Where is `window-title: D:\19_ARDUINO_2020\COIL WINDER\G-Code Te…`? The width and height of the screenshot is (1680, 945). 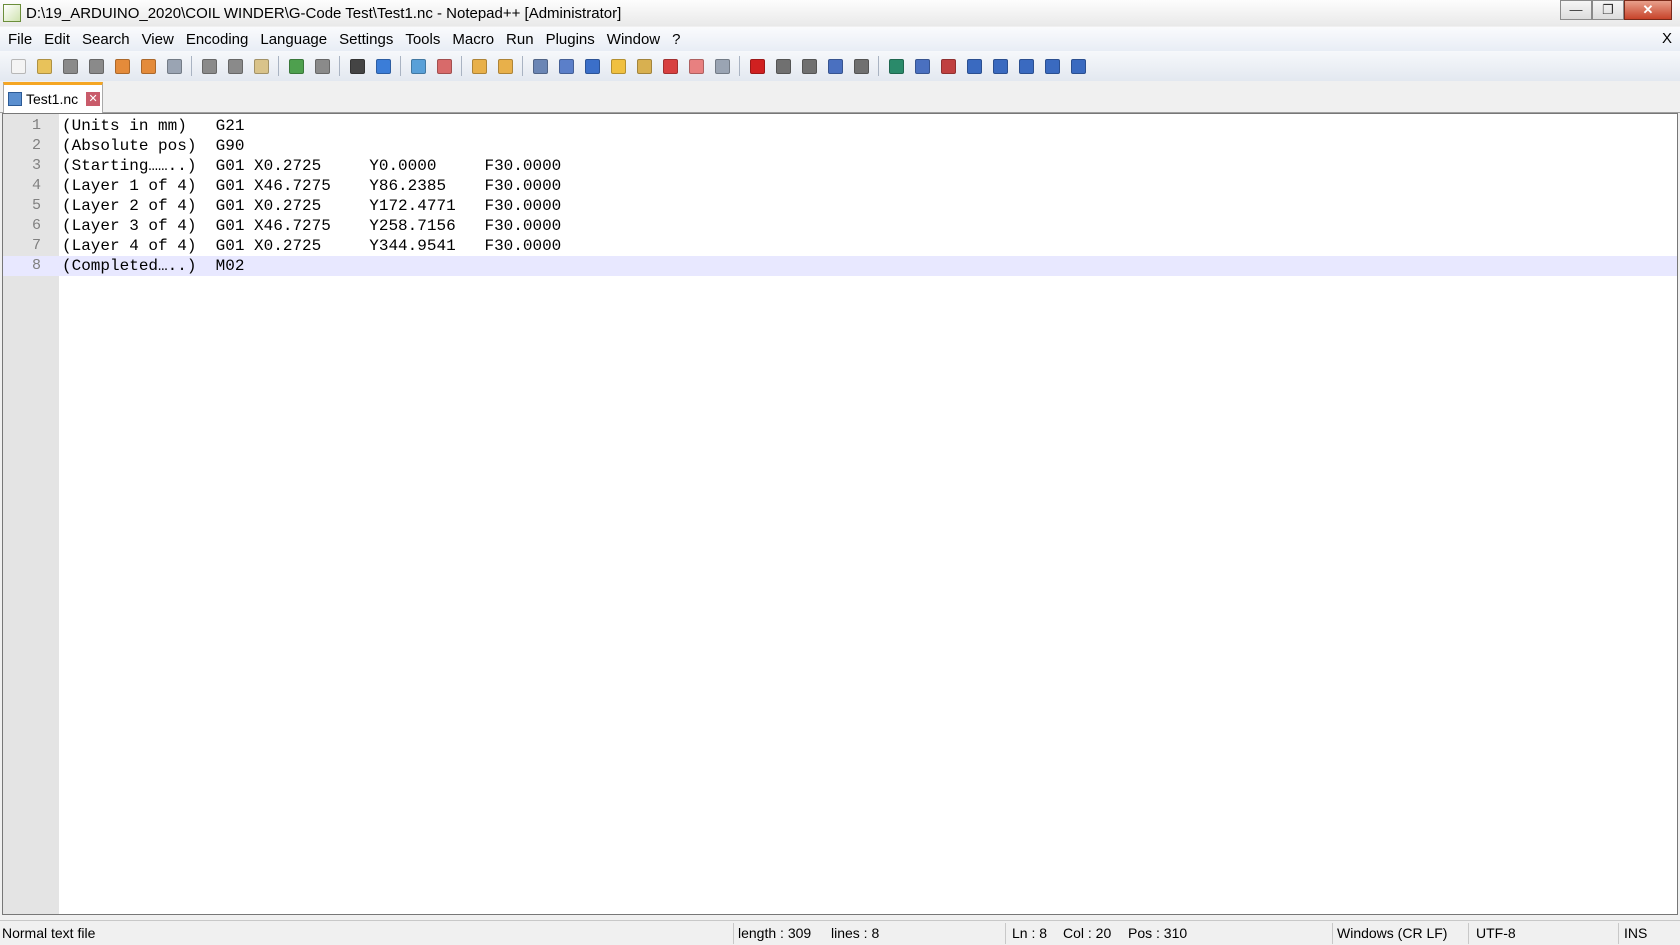
window-title: D:\19_ARDUINO_2020\COIL WINDER\G-Code Te… is located at coordinates (324, 13).